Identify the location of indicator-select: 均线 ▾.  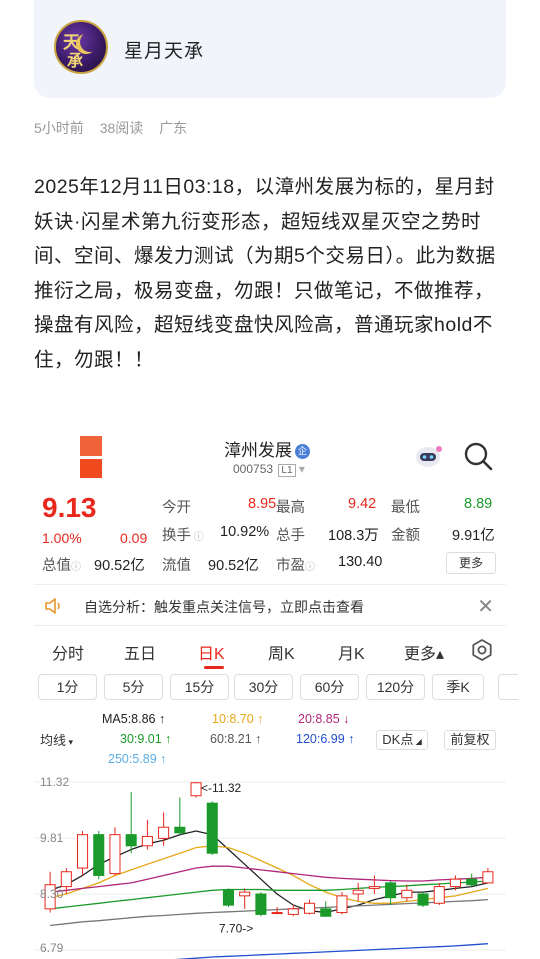
(56, 739).